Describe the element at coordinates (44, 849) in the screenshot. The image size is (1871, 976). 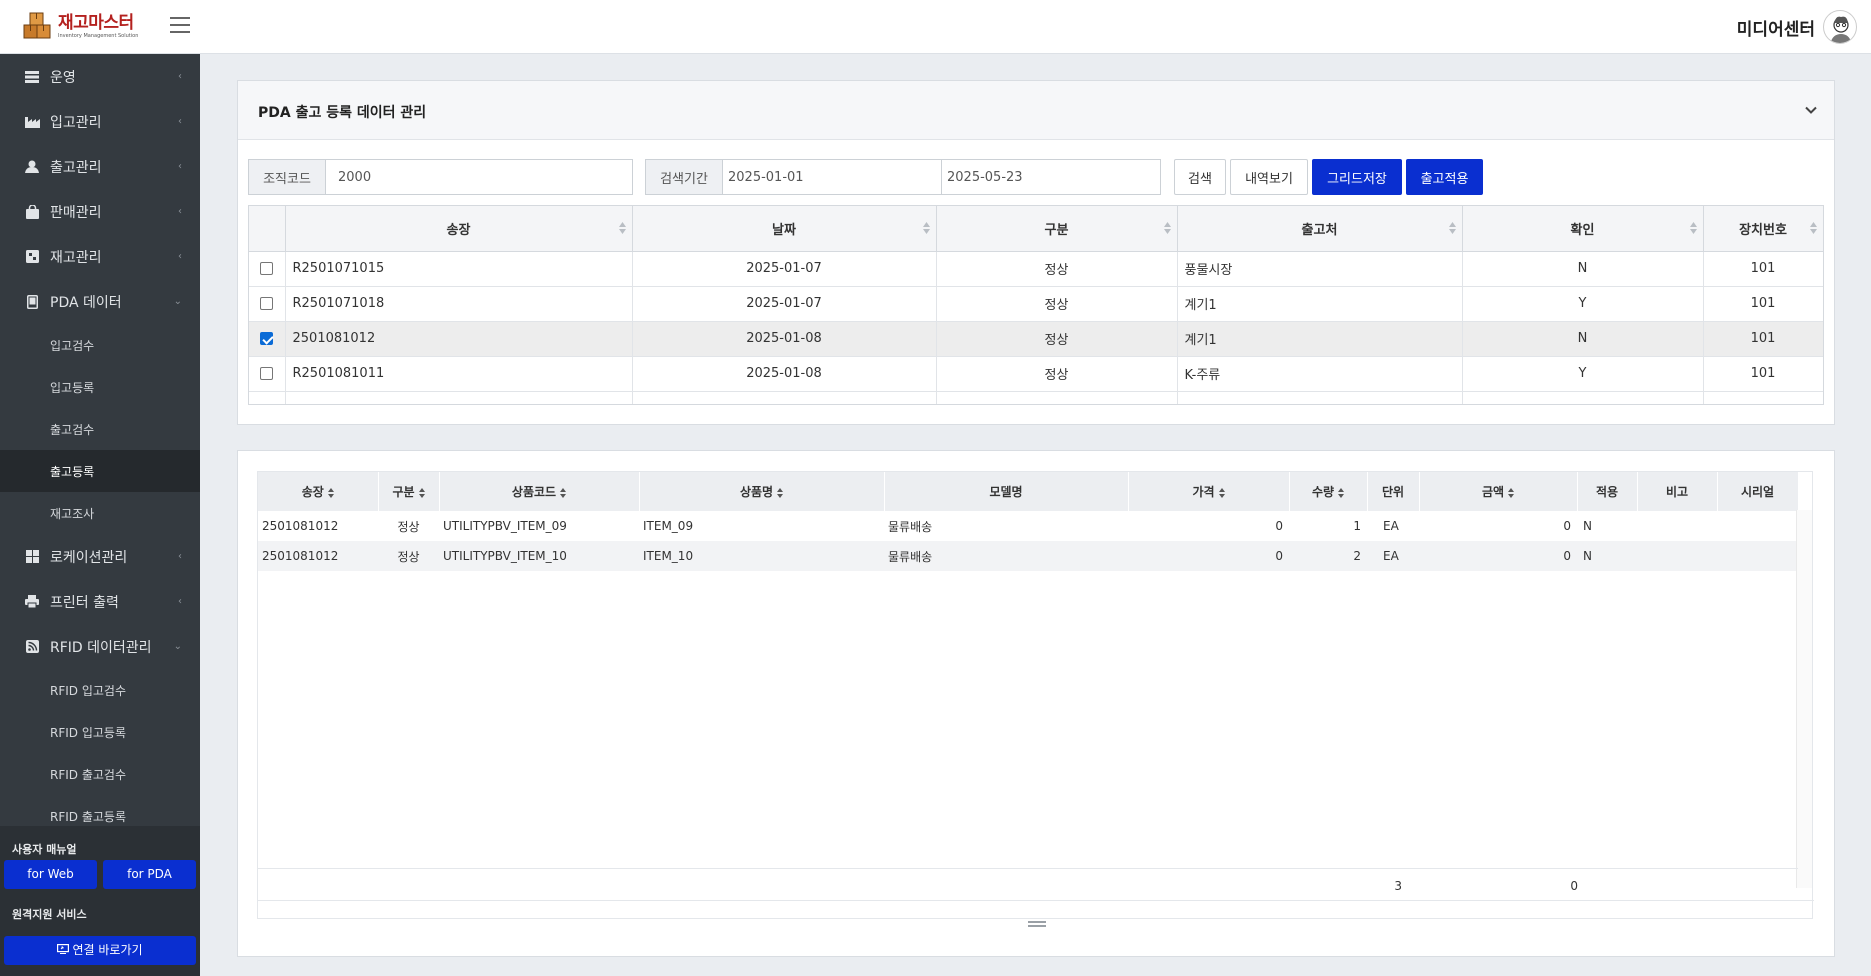
I see `manual-title: 사용자 매뉴얼` at that location.